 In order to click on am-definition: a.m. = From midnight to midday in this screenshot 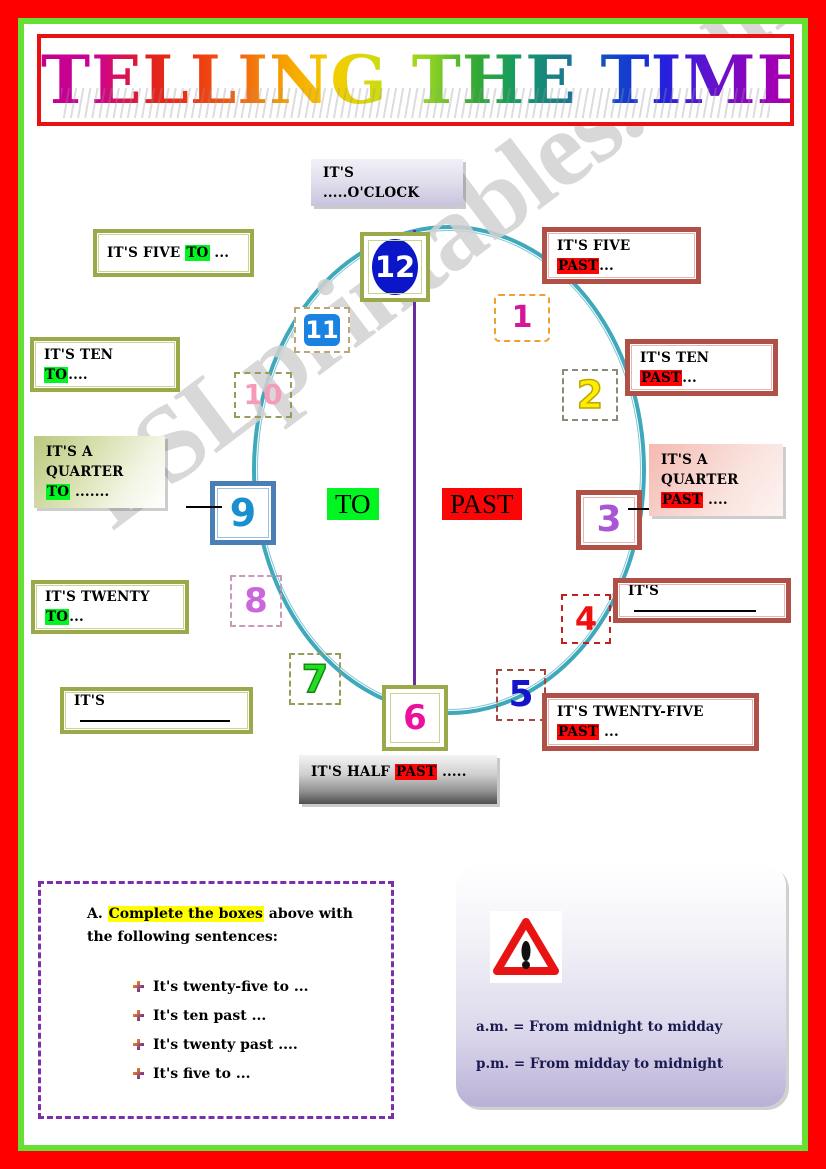, I will do `click(599, 1027)`.